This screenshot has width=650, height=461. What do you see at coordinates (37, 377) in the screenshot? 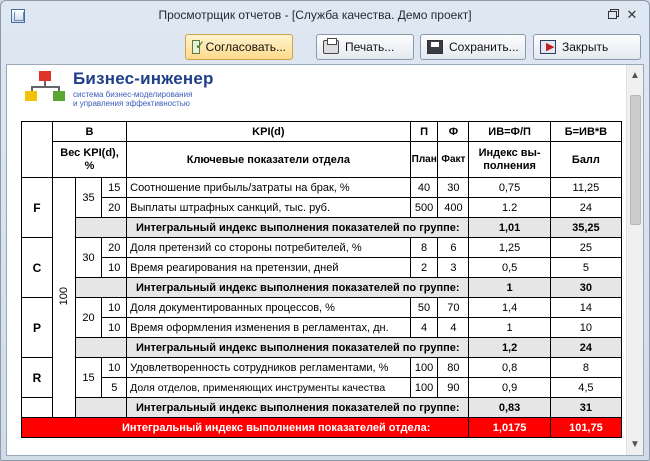
I see `group-code: R` at bounding box center [37, 377].